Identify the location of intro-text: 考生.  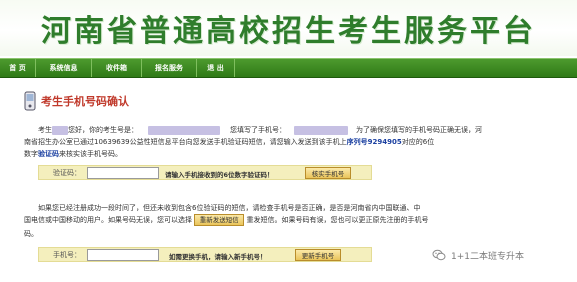
(45, 130).